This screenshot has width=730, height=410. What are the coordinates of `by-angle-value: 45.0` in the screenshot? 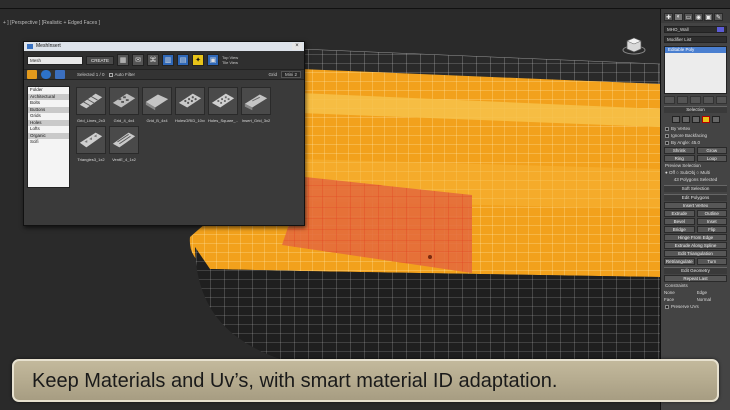 It's located at (695, 142).